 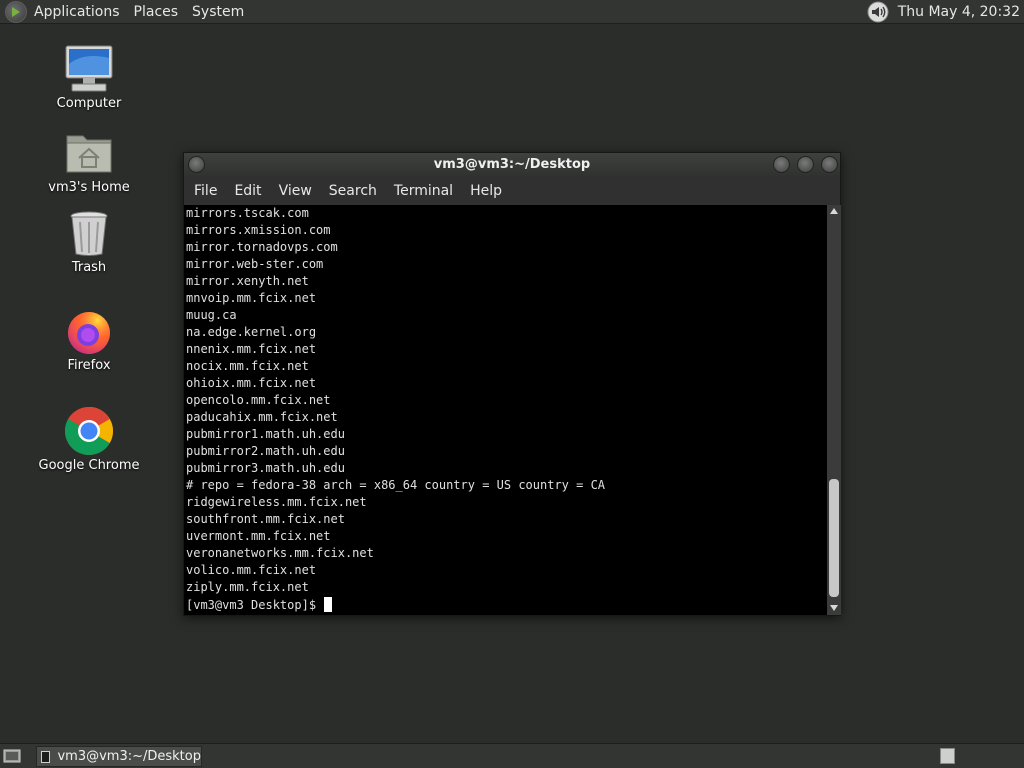 What do you see at coordinates (89, 465) in the screenshot?
I see `desktop-icon-label: Google Chrome` at bounding box center [89, 465].